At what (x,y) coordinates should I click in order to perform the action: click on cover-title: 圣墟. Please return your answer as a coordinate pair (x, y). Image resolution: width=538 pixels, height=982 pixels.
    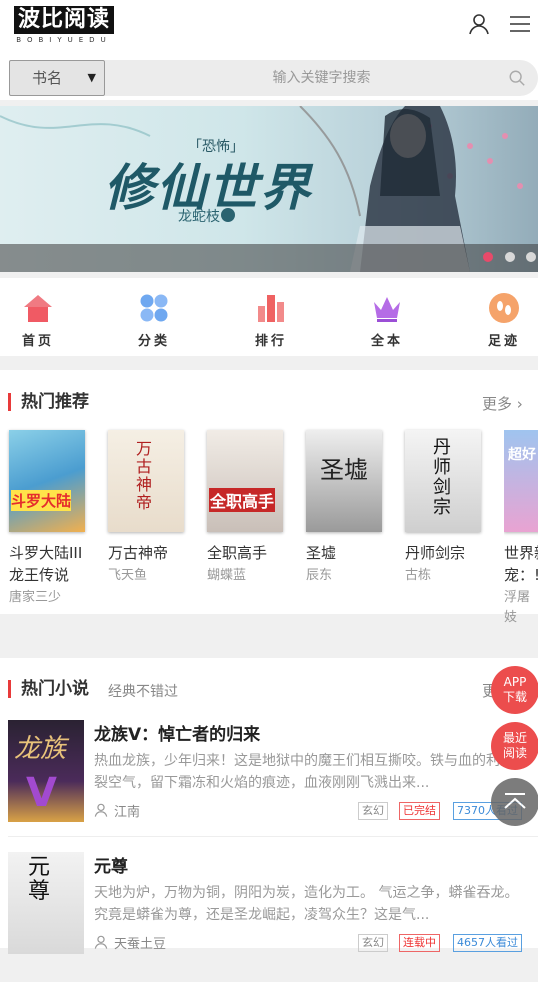
    Looking at the image, I should click on (344, 470).